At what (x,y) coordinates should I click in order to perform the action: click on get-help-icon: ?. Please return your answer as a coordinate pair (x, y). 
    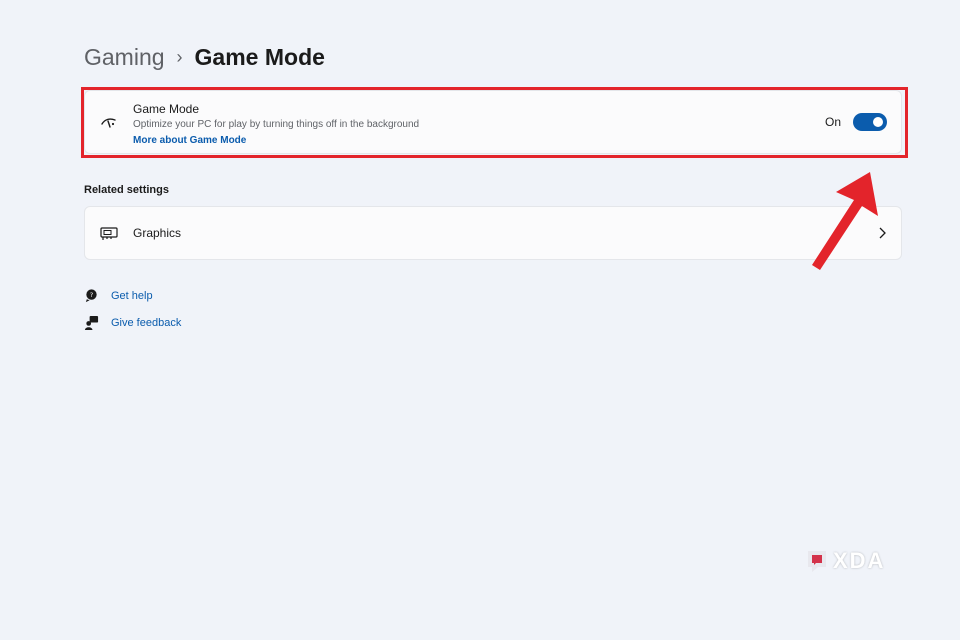
    Looking at the image, I should click on (91, 296).